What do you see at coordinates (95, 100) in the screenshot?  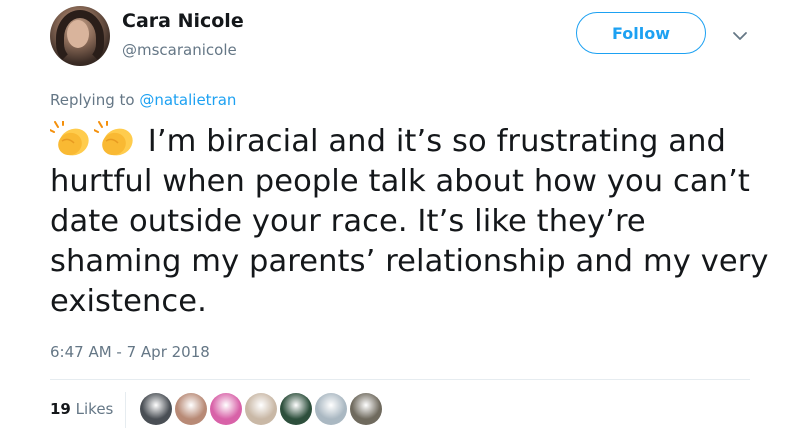 I see `replying-to-prefix: Replying to` at bounding box center [95, 100].